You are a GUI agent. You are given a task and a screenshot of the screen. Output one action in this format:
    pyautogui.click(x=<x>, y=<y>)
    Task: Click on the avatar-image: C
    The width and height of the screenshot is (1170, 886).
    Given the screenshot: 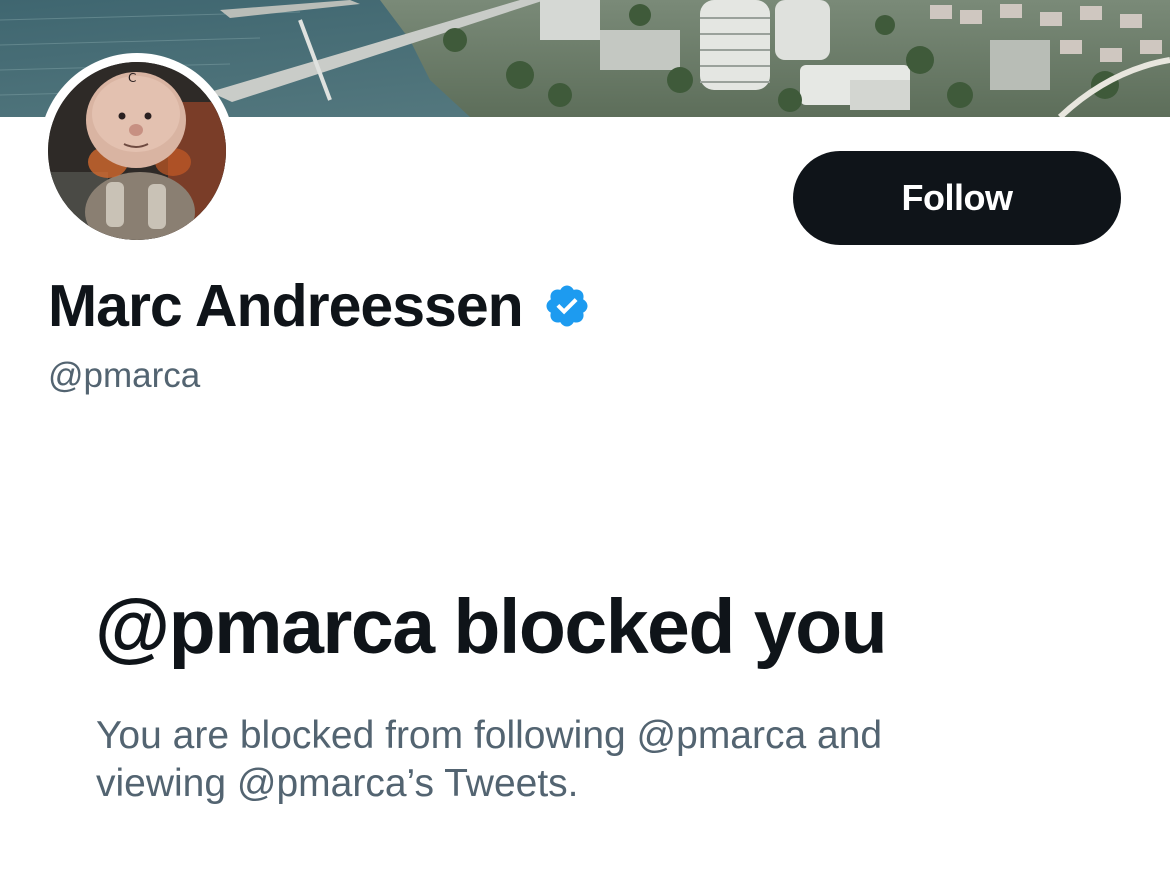 What is the action you would take?
    pyautogui.click(x=137, y=151)
    